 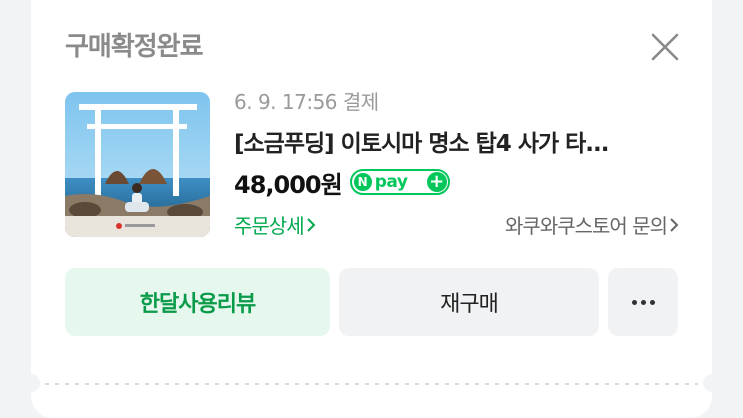 I want to click on close-button, so click(x=665, y=47).